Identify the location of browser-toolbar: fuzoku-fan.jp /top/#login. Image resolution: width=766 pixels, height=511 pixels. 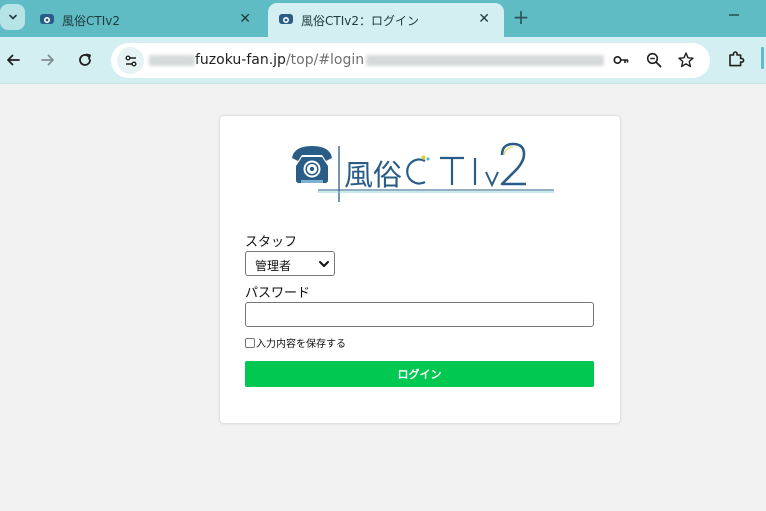
(383, 60).